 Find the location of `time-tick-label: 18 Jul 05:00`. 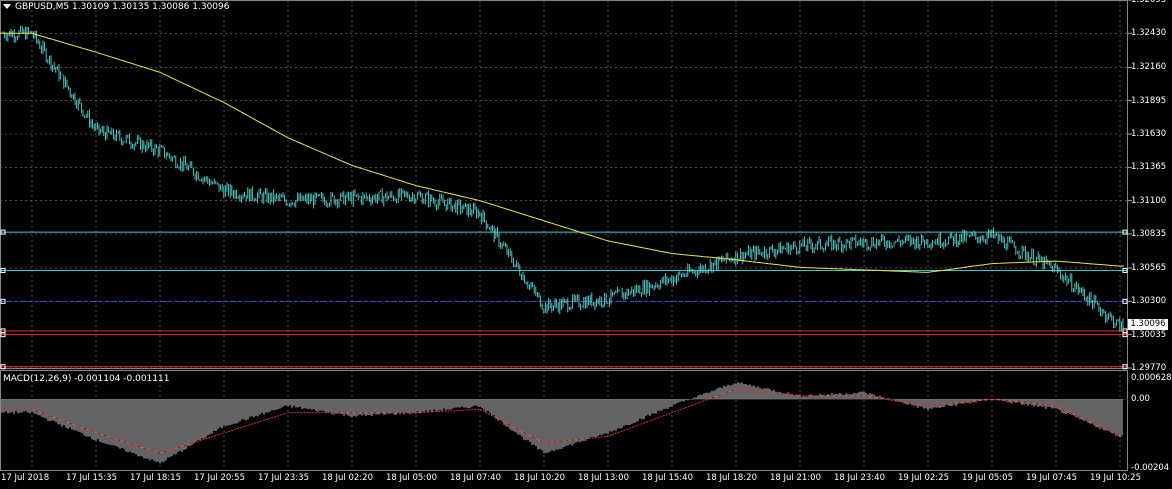

time-tick-label: 18 Jul 05:00 is located at coordinates (411, 478).